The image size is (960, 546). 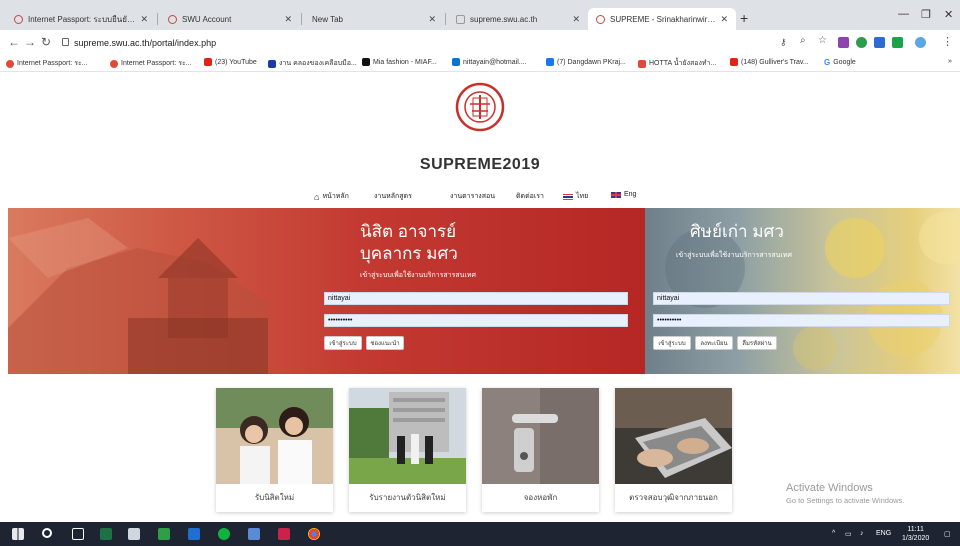 What do you see at coordinates (948, 14) in the screenshot?
I see `close-window-icon: ✕` at bounding box center [948, 14].